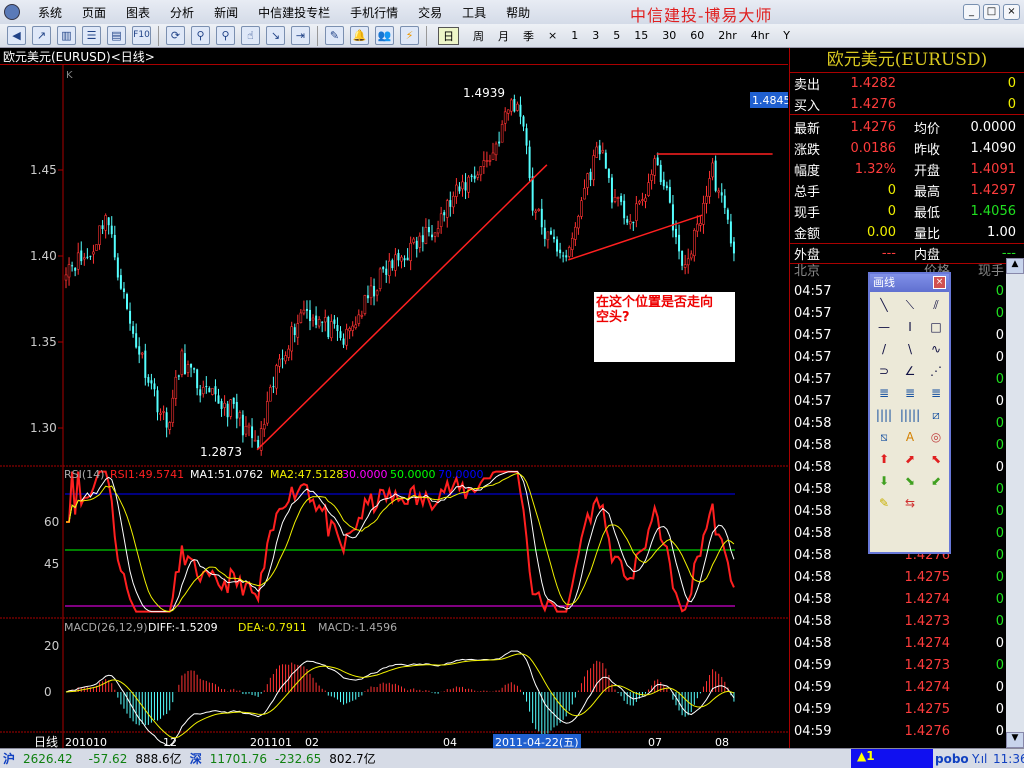 This screenshot has width=1024, height=768. I want to click on draw-tool-icon: ⧄, so click(936, 415).